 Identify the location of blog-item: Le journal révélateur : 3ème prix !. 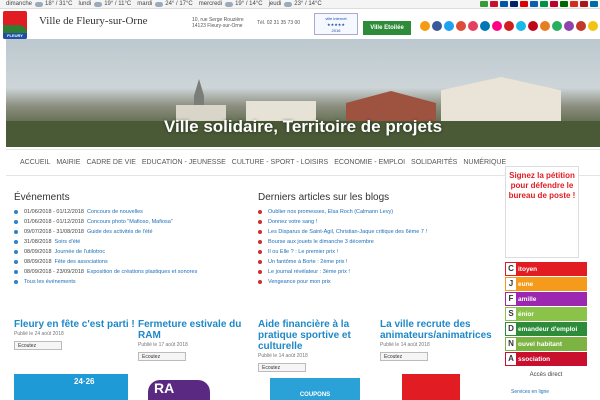
(383, 272).